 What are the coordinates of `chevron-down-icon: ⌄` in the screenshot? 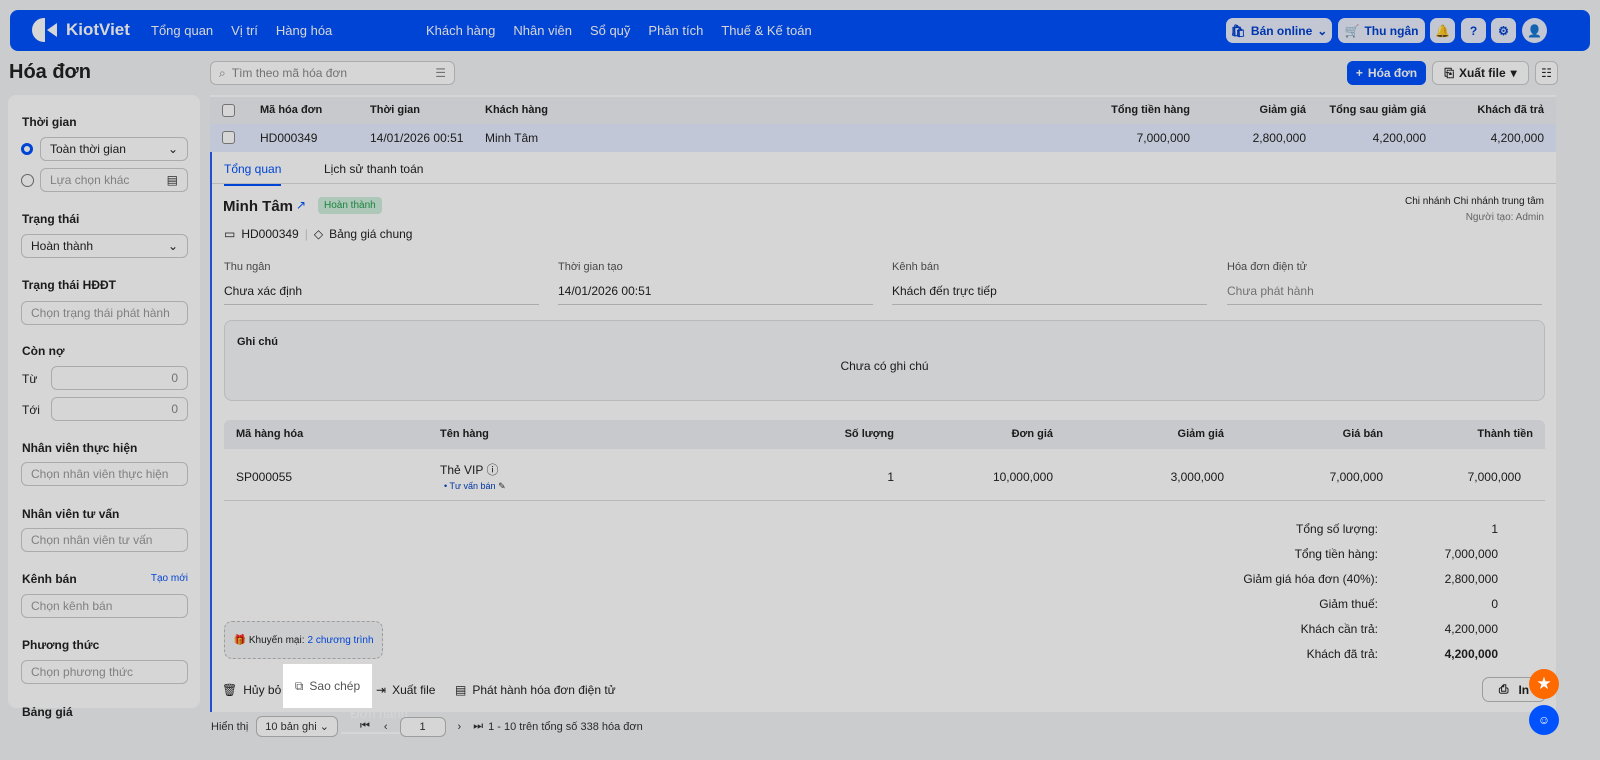 It's located at (1322, 30).